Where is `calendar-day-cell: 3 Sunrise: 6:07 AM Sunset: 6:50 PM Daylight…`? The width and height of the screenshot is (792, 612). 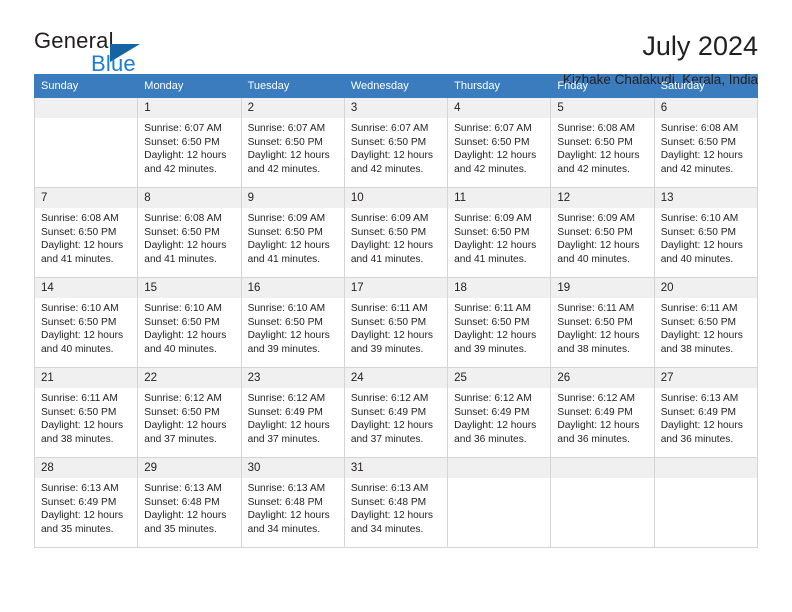 calendar-day-cell: 3 Sunrise: 6:07 AM Sunset: 6:50 PM Daylight… is located at coordinates (396, 142).